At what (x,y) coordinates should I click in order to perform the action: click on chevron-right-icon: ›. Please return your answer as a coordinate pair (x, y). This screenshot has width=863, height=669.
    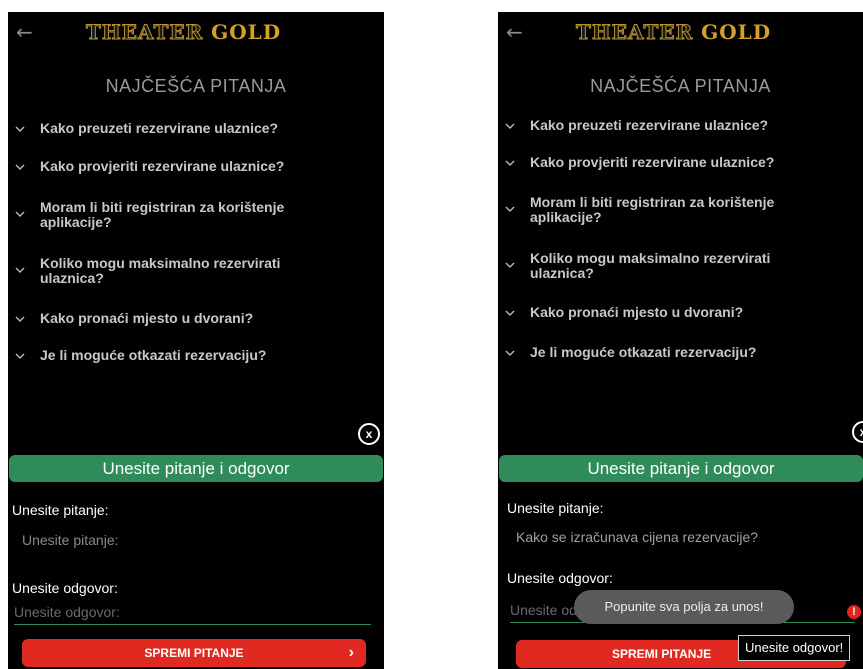
    Looking at the image, I should click on (351, 652).